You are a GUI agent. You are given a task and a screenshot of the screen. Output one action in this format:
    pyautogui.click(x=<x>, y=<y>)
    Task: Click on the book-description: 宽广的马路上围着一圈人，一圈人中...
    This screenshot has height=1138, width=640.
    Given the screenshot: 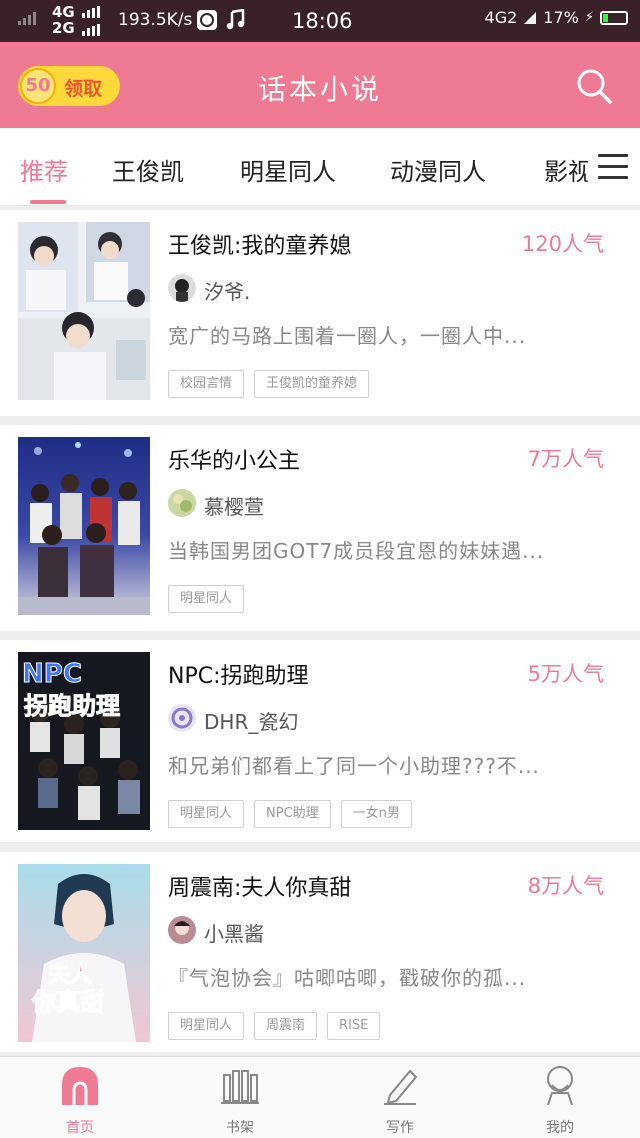 What is the action you would take?
    pyautogui.click(x=347, y=336)
    